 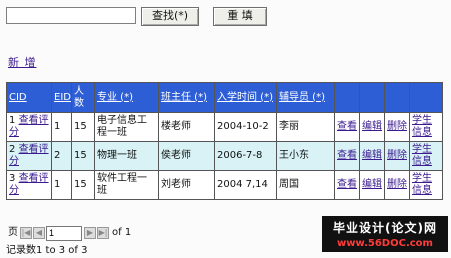 I want to click on cell-counselor: 王小东, so click(x=305, y=156).